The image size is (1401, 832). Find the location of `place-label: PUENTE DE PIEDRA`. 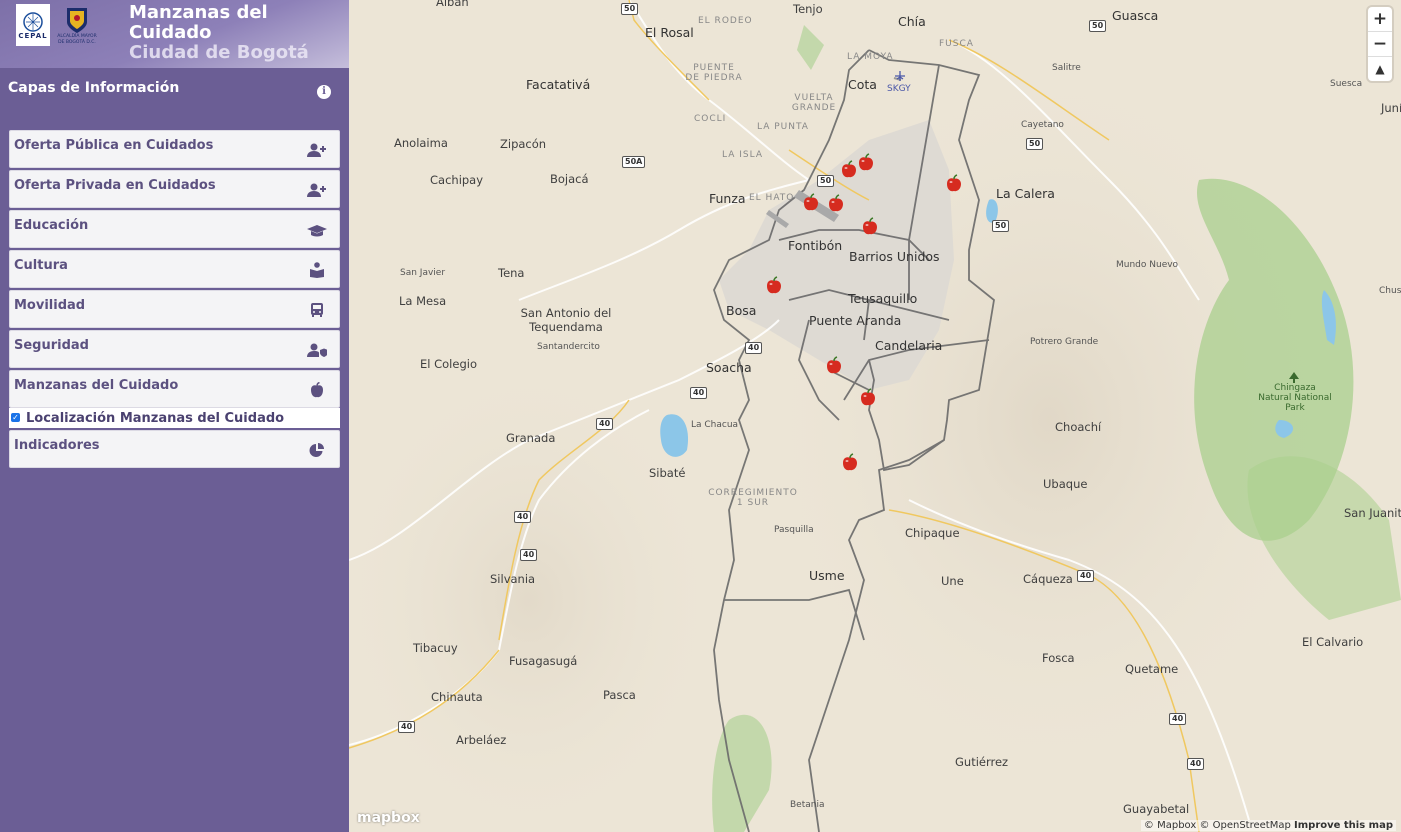

place-label: PUENTE DE PIEDRA is located at coordinates (714, 73).